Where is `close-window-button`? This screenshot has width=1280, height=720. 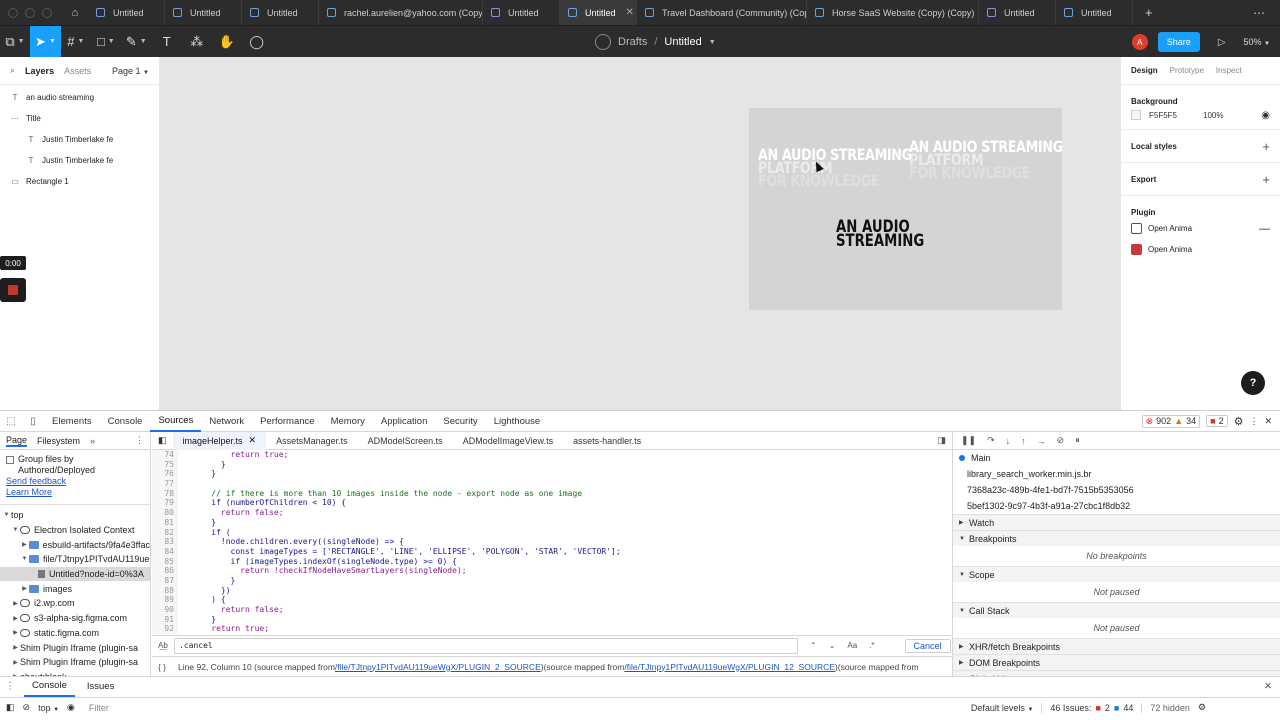 close-window-button is located at coordinates (13, 12).